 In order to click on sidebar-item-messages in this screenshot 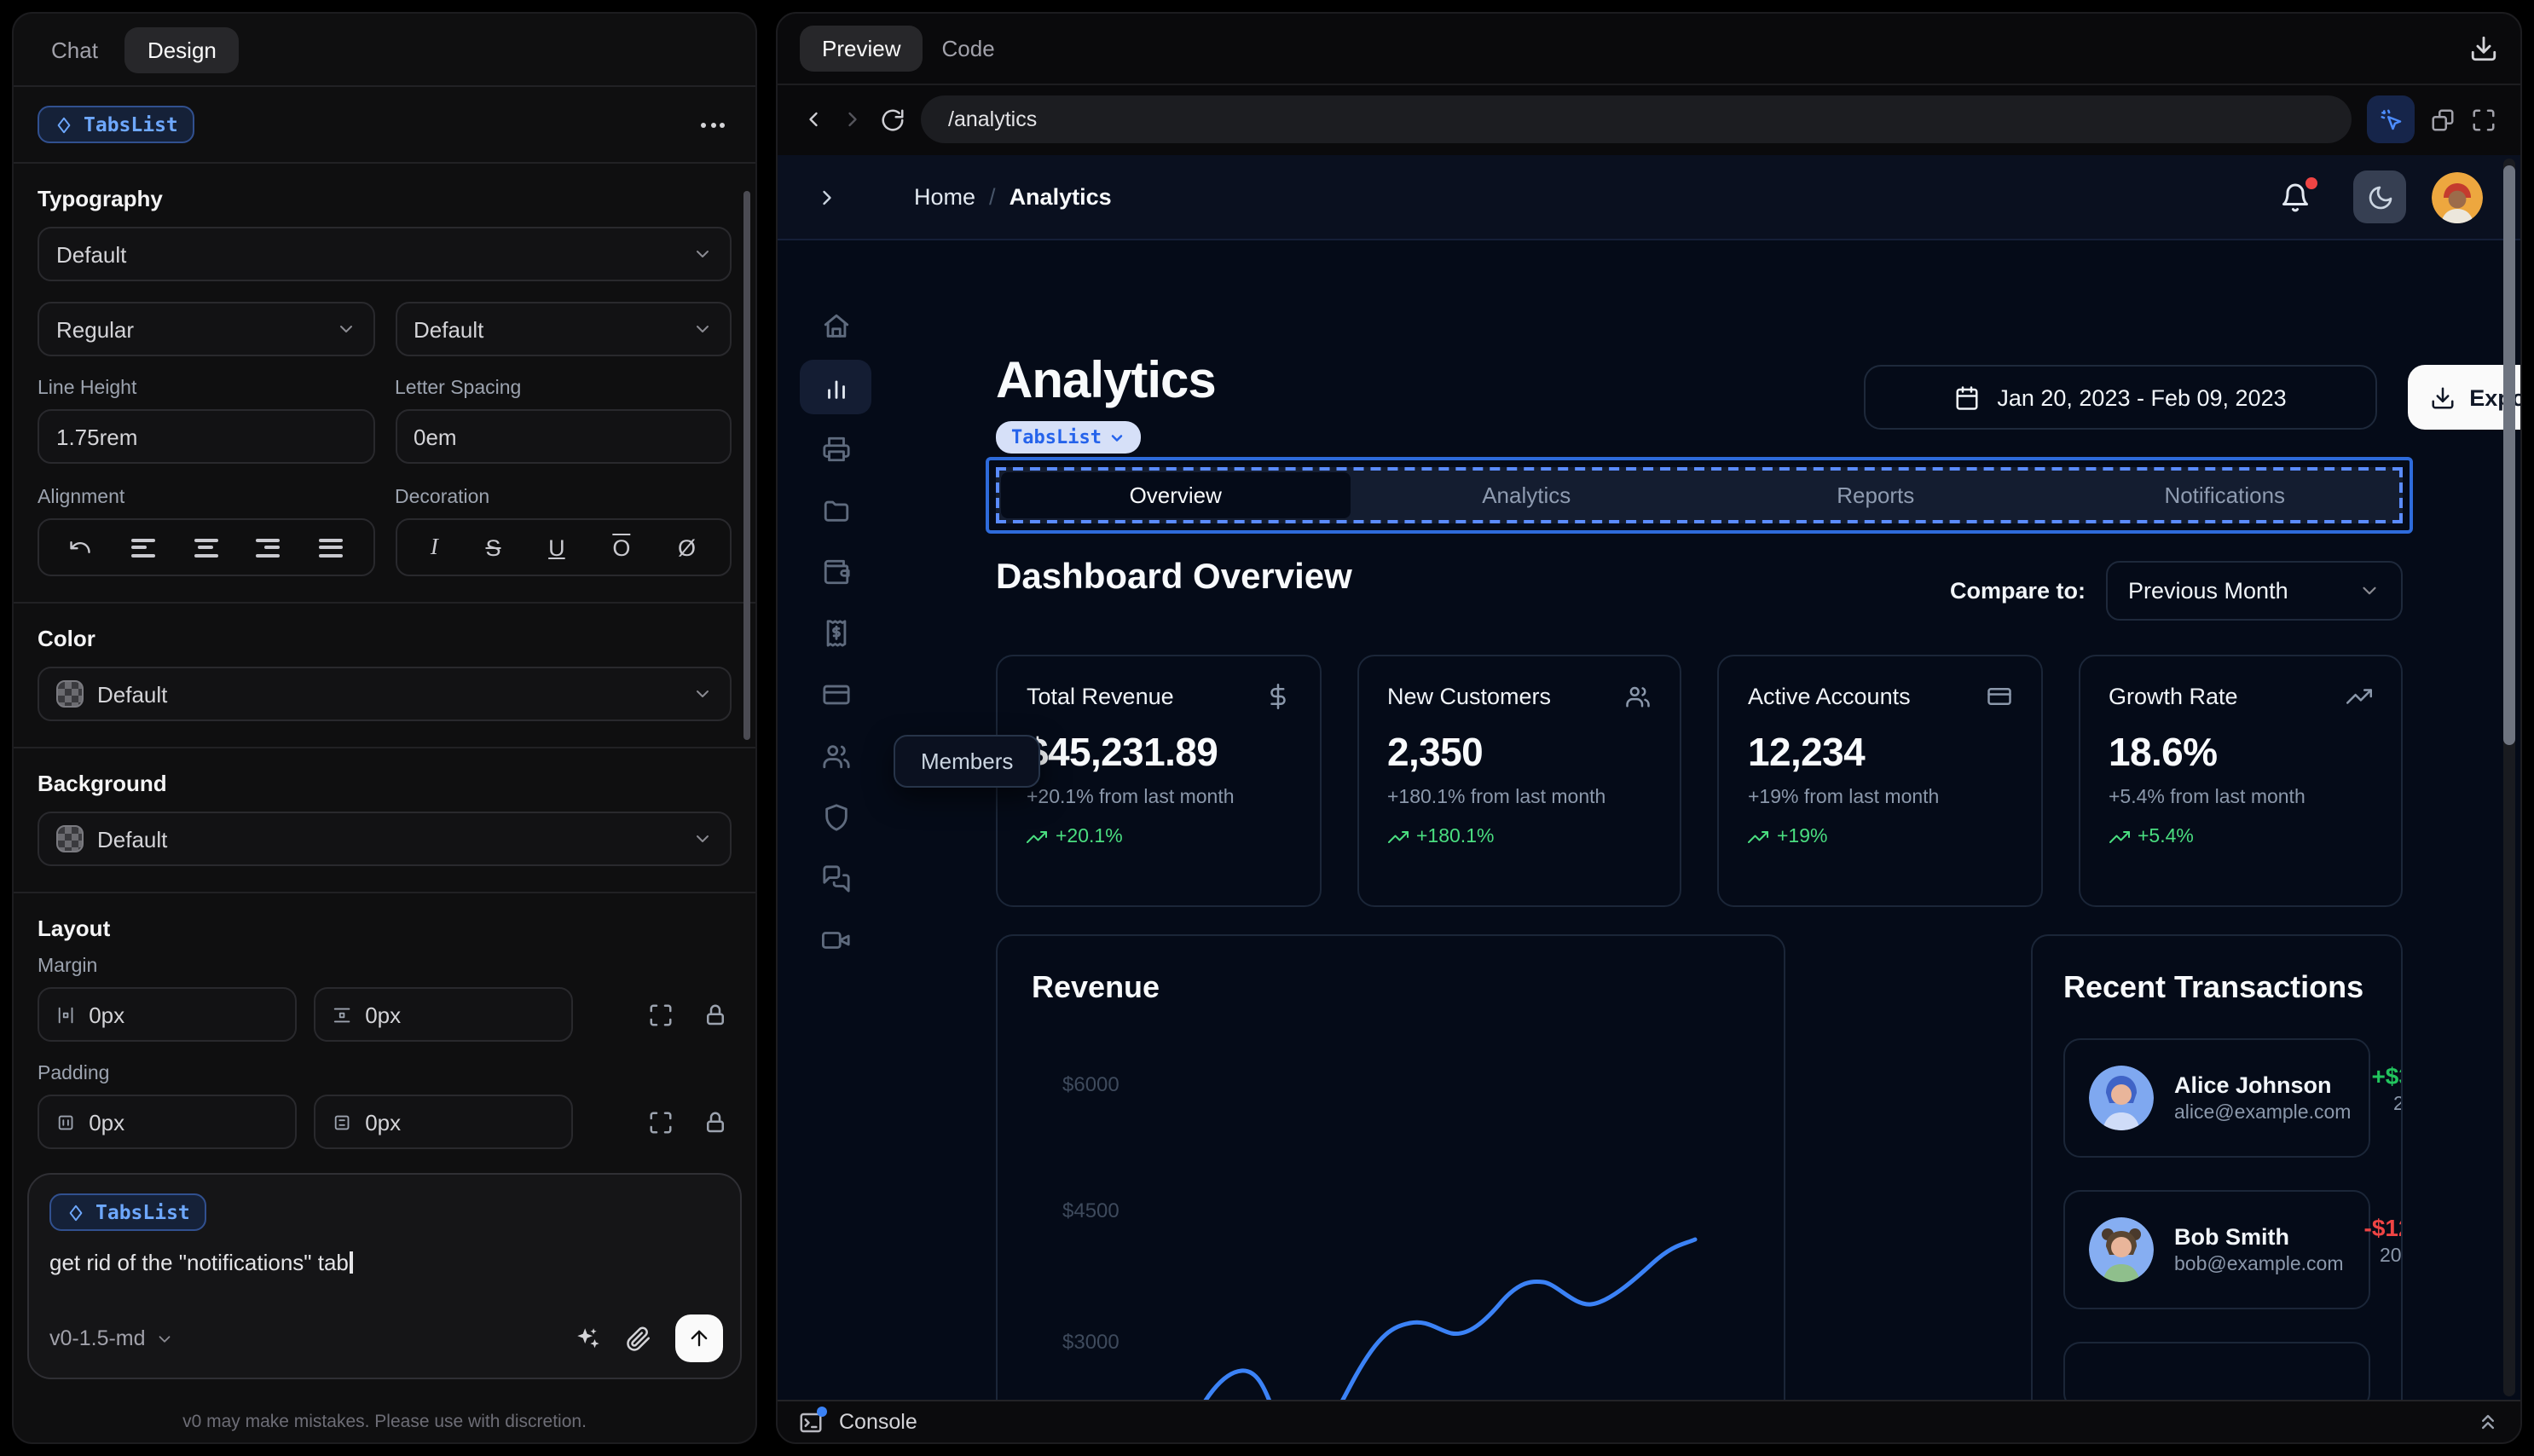, I will do `click(836, 878)`.